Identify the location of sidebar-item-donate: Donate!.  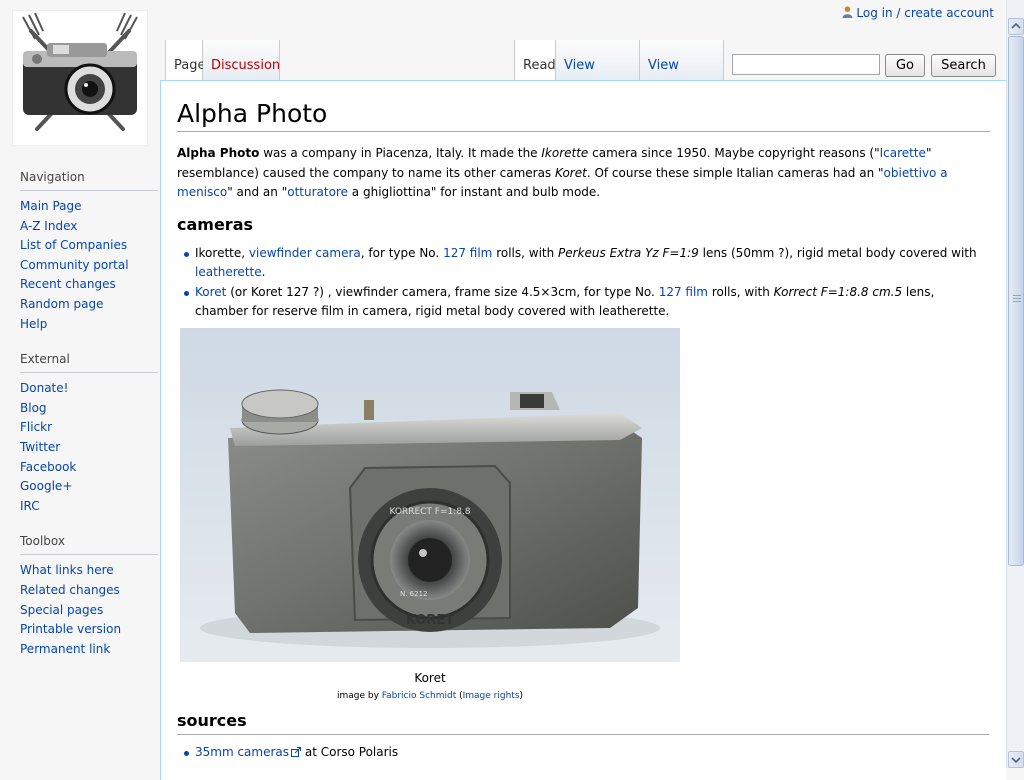
(44, 388).